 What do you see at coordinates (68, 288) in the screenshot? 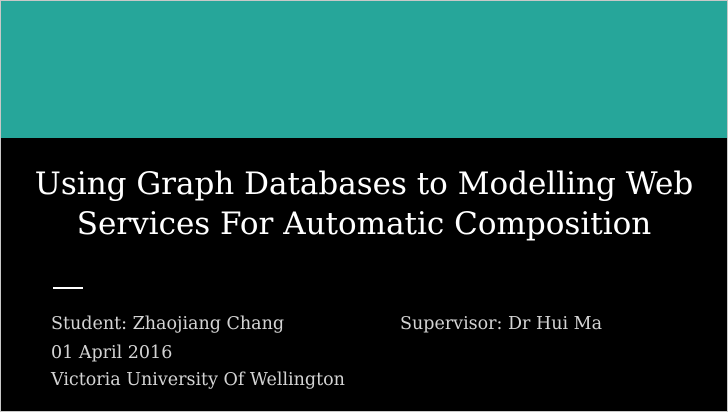
I see `accent-divider` at bounding box center [68, 288].